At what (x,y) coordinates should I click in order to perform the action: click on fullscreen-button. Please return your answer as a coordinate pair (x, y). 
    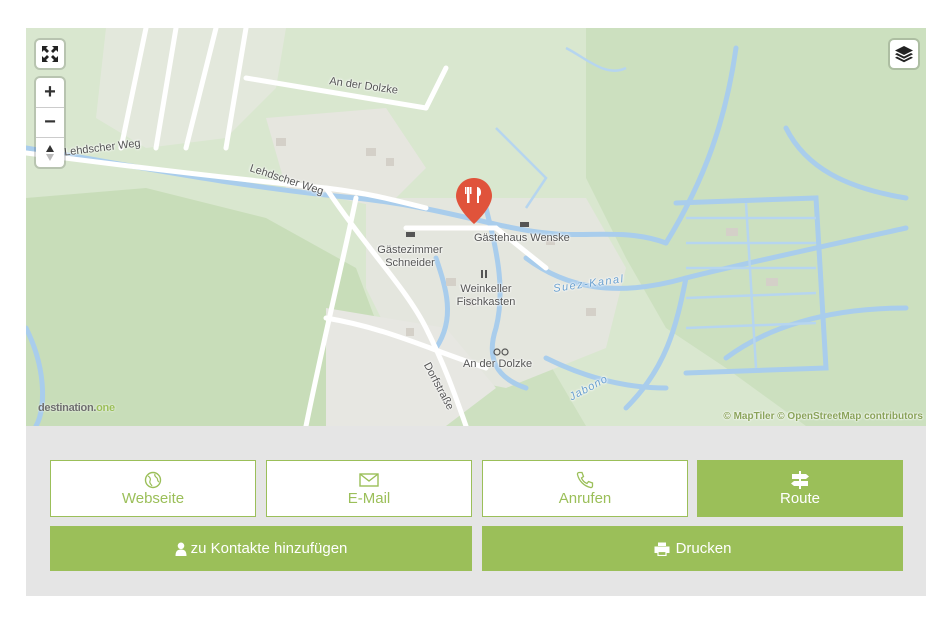
    Looking at the image, I should click on (50, 54).